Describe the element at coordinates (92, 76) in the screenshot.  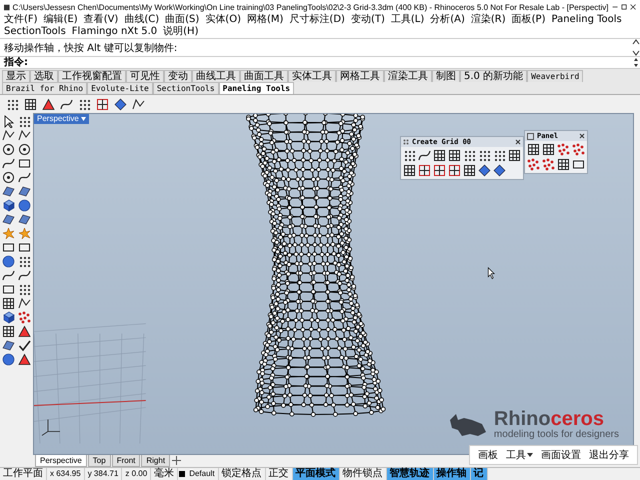
I see `toolbar-tab: 工作视窗配置` at that location.